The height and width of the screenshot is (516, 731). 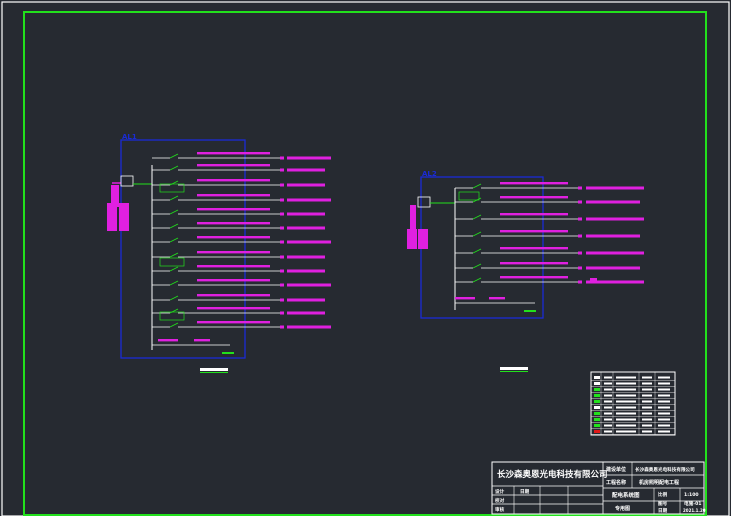 What do you see at coordinates (228, 353) in the screenshot?
I see `panel-note-mark` at bounding box center [228, 353].